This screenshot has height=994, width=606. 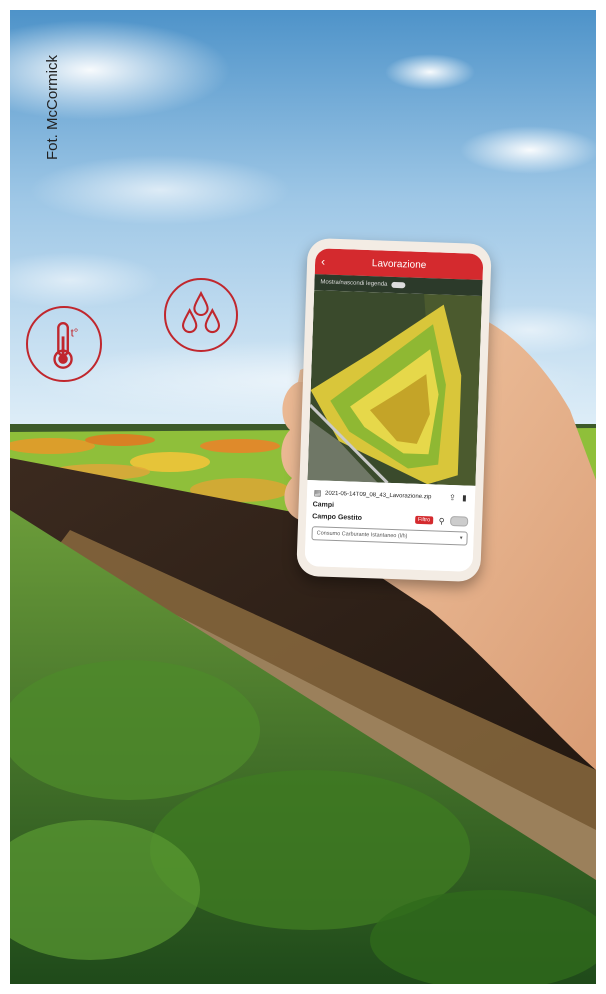 What do you see at coordinates (399, 264) in the screenshot?
I see `app-title: Lavorazione` at bounding box center [399, 264].